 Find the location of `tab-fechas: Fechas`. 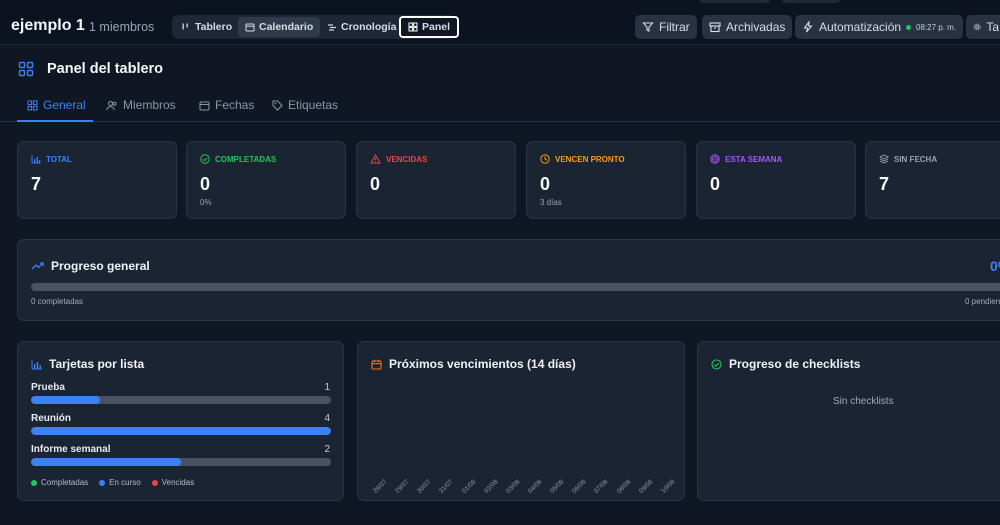

tab-fechas: Fechas is located at coordinates (226, 105).